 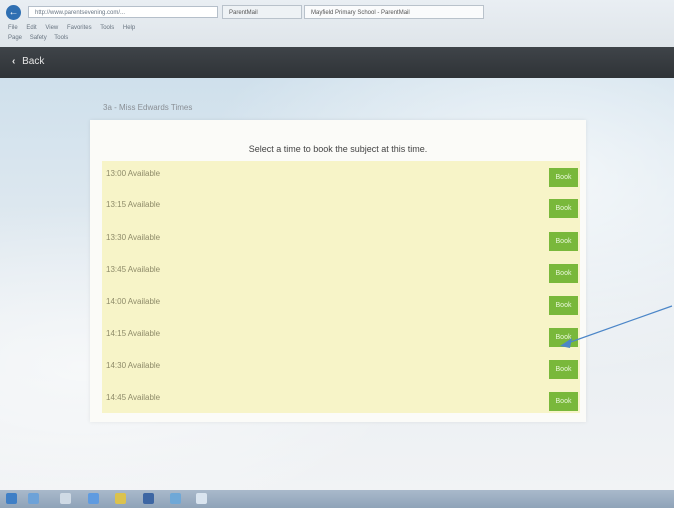 I want to click on app-icon, so click(x=65, y=498).